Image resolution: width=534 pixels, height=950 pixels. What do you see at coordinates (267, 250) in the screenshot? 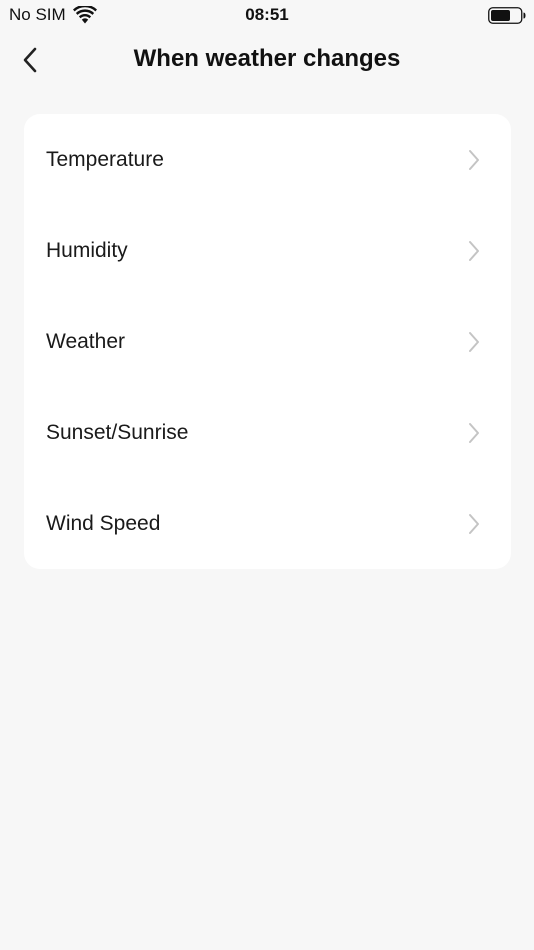
I see `list-item-humidity: Humidity` at bounding box center [267, 250].